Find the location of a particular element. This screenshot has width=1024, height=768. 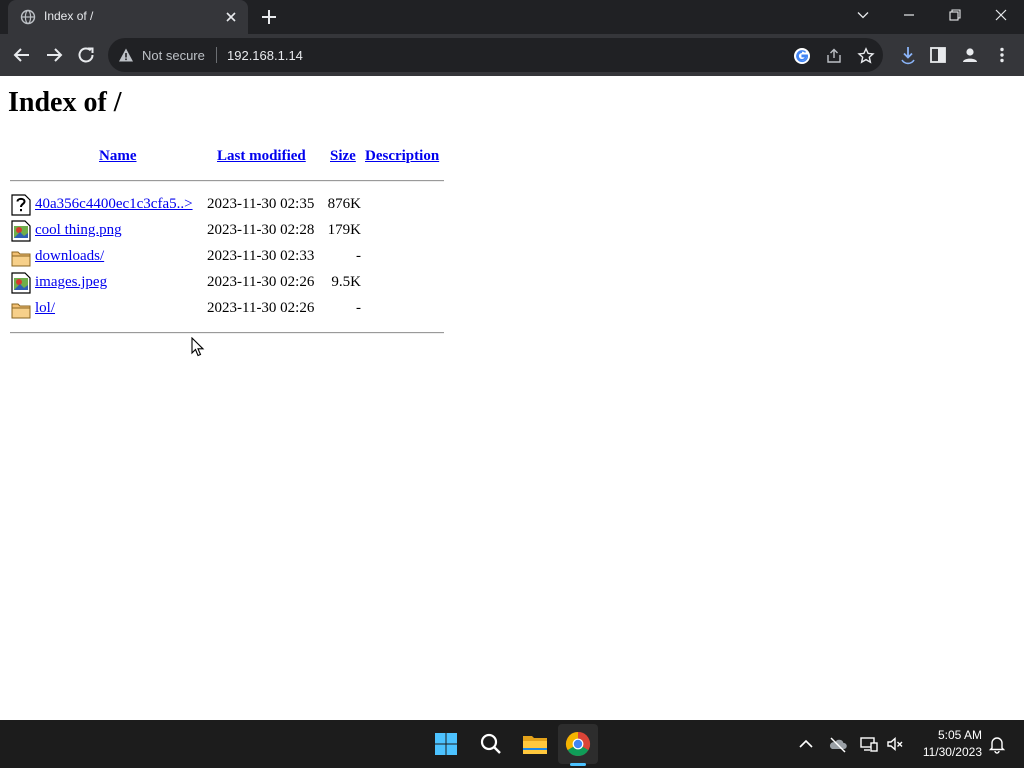

notification-bell-icon is located at coordinates (997, 744).